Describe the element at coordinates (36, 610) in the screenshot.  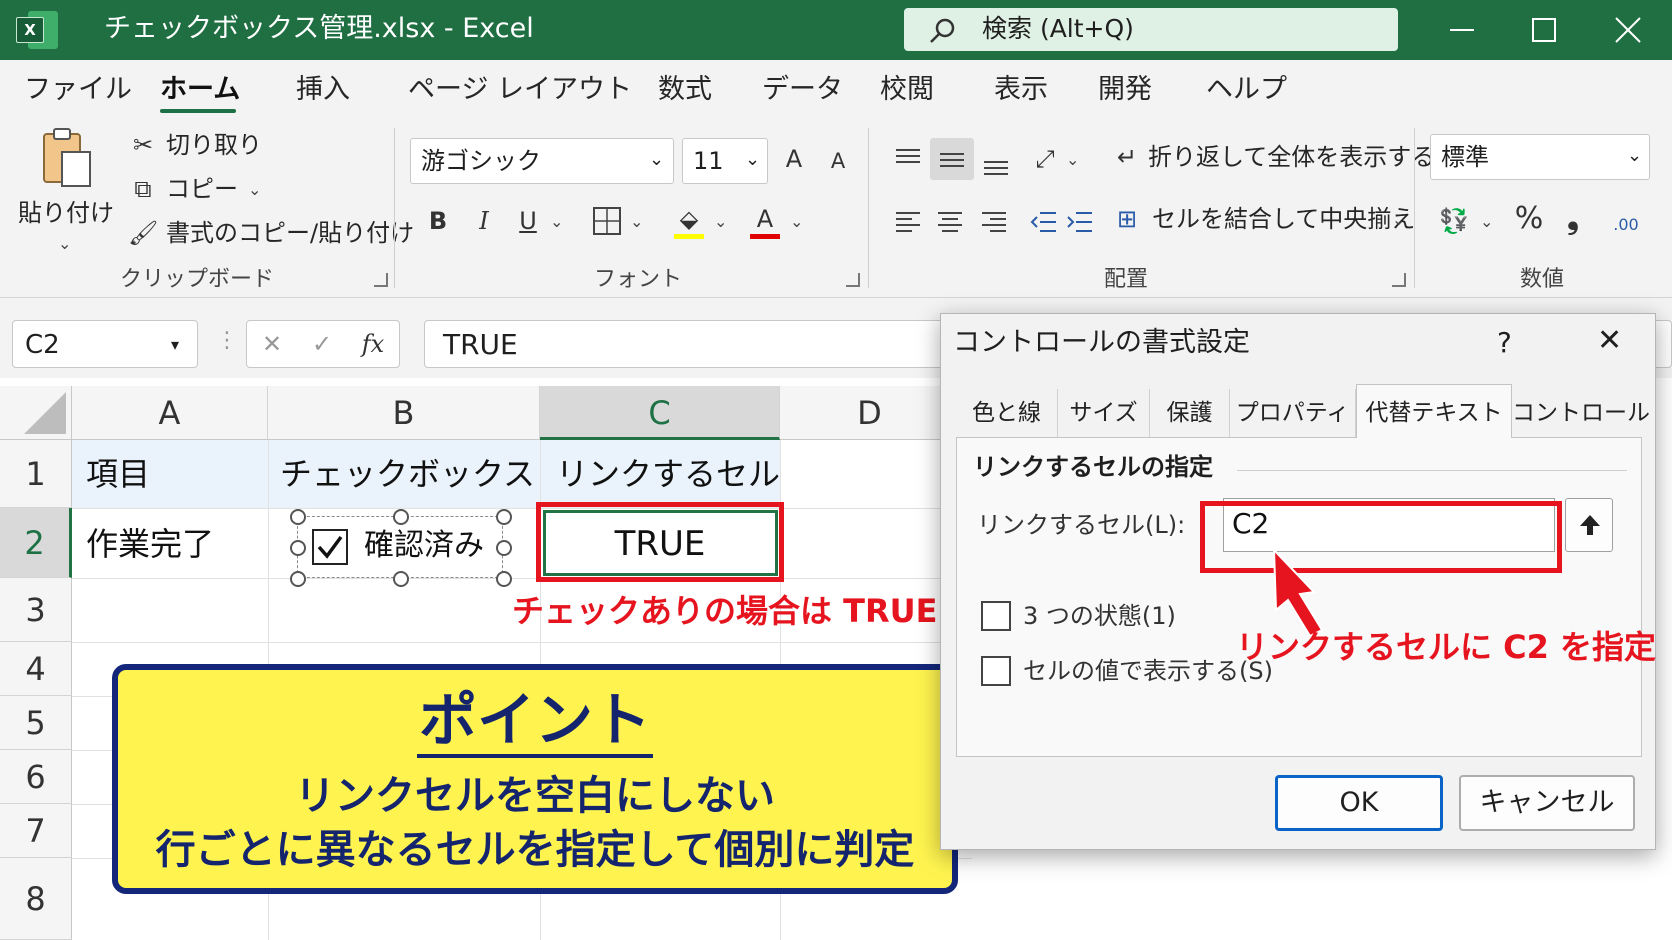
I see `row-header-3: 3` at that location.